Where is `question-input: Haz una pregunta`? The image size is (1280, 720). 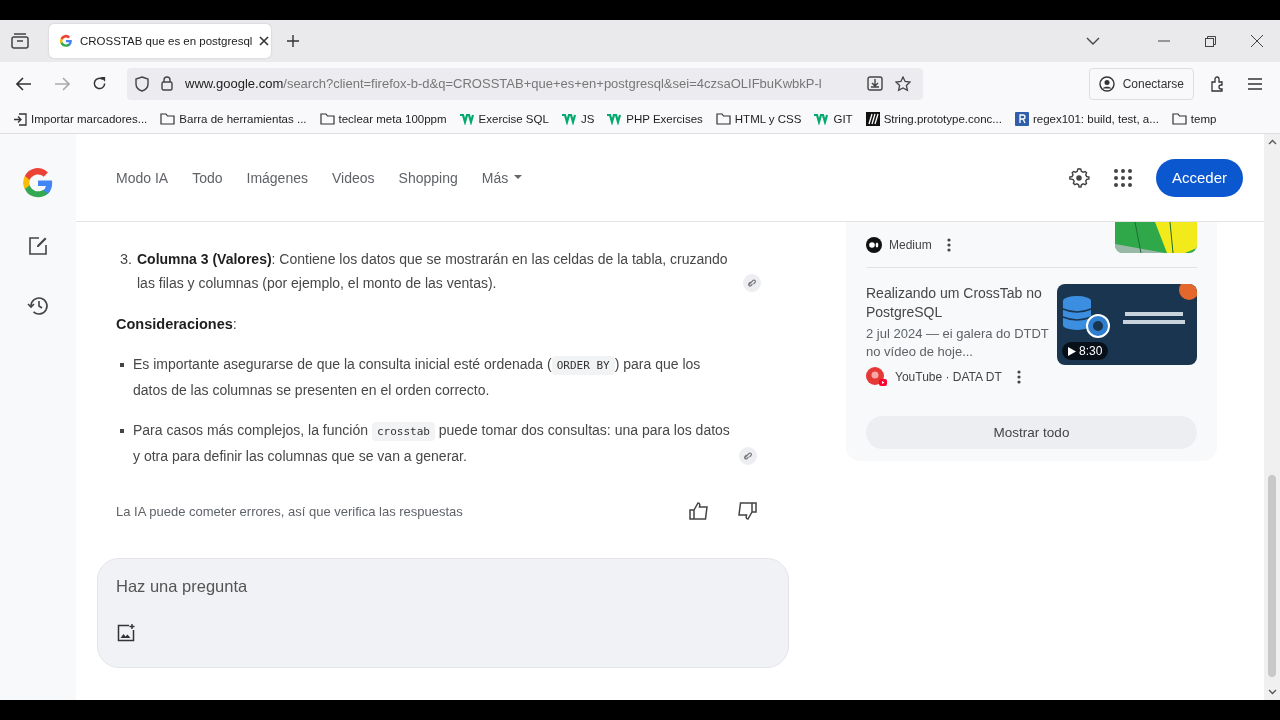
question-input: Haz una pregunta is located at coordinates (443, 586).